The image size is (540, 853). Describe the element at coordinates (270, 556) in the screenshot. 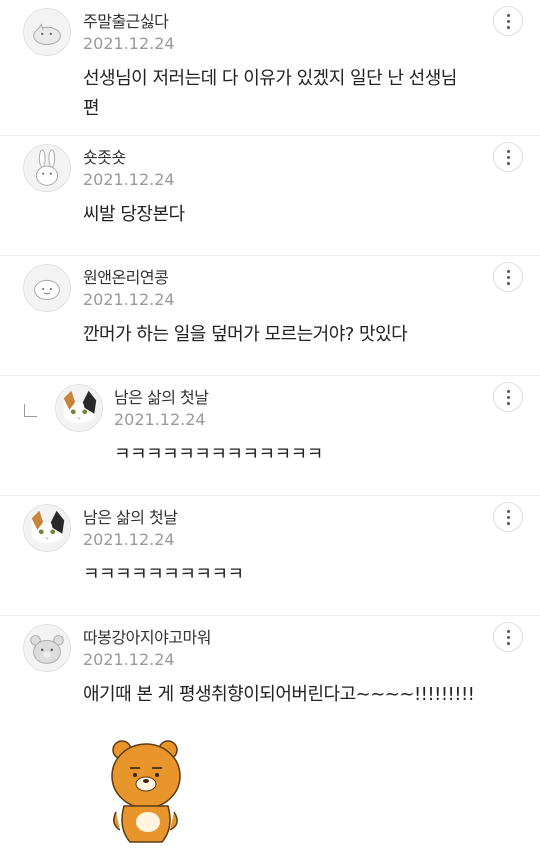

I see `comment-item: 남은 삶의 첫날 2021.12.24 ㅋㅋㅋㅋㅋㅋㅋㅋㅋㅋ` at that location.